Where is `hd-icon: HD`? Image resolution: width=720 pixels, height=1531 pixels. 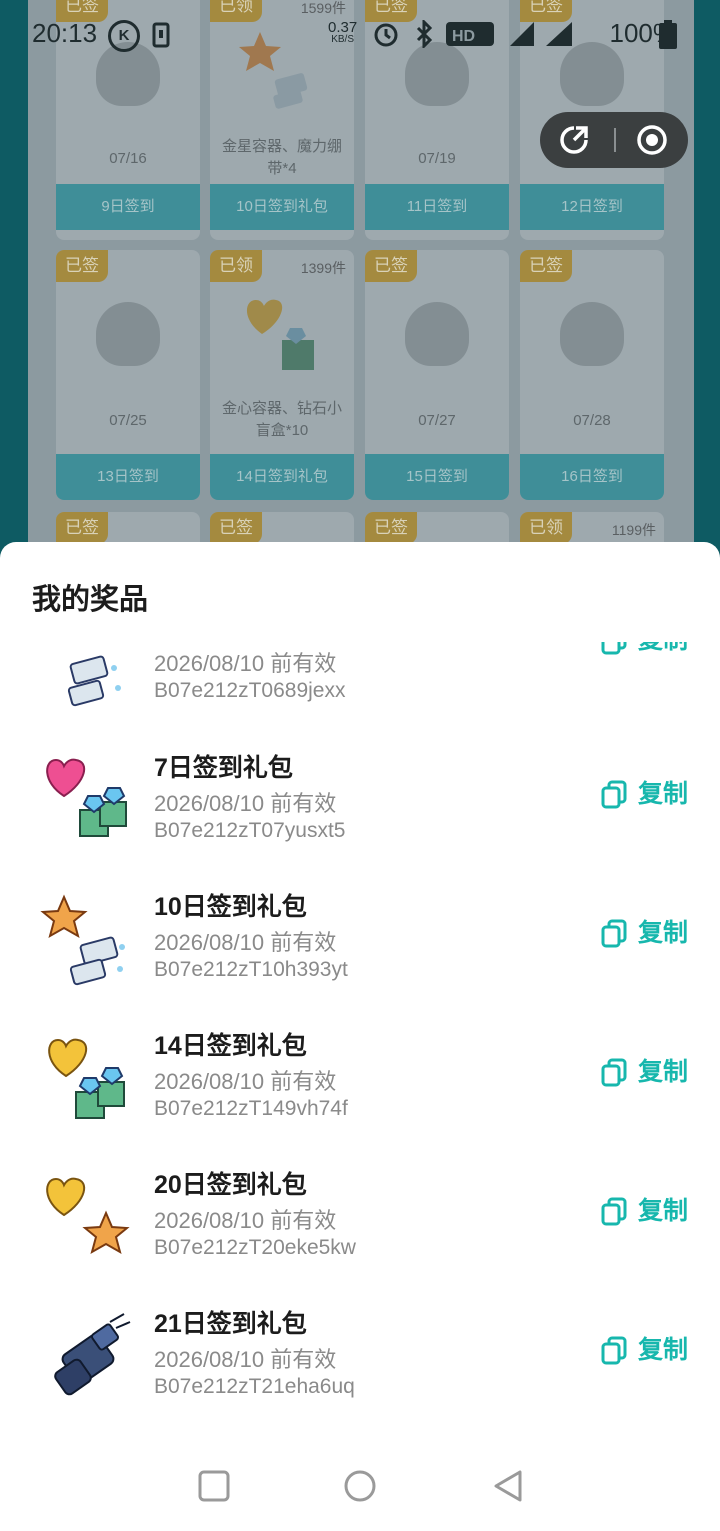 hd-icon: HD is located at coordinates (470, 34).